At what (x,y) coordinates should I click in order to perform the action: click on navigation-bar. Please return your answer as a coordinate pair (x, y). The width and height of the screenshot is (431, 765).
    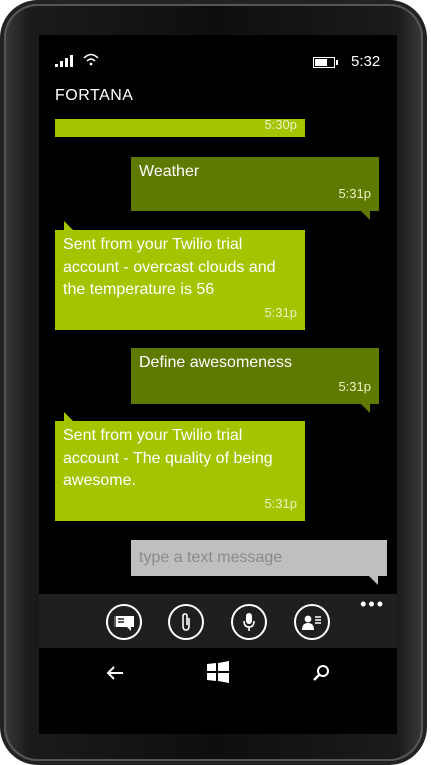
    Looking at the image, I should click on (218, 691).